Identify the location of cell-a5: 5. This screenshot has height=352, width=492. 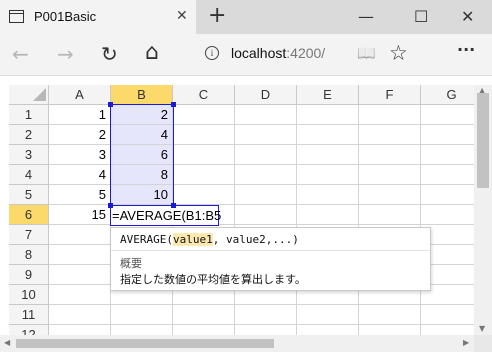
(80, 195).